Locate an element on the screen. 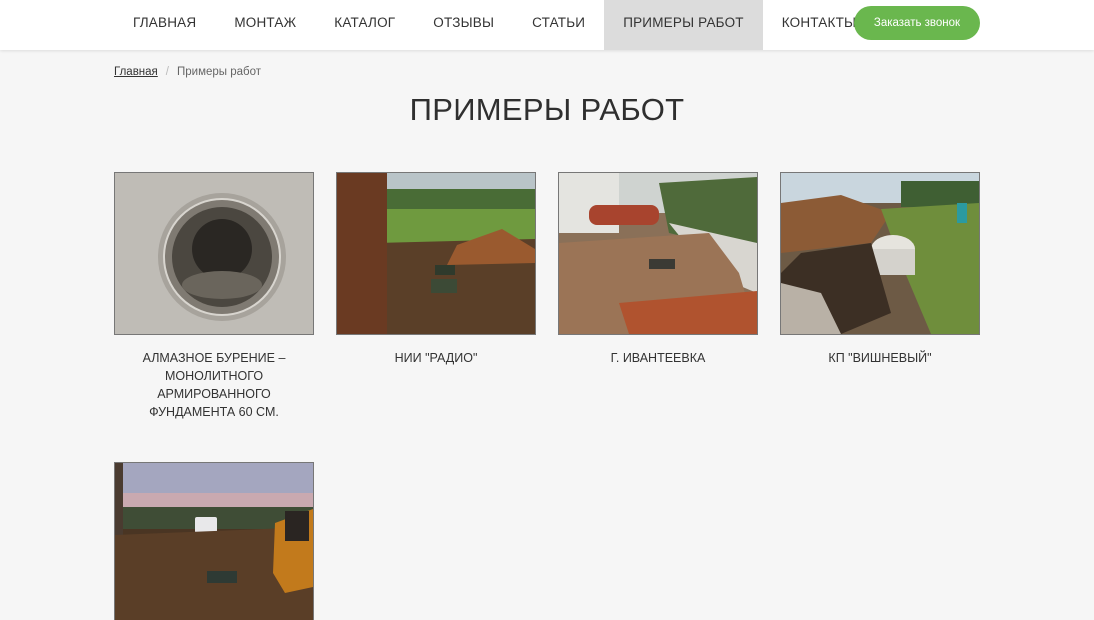  work-card is located at coordinates (214, 541).